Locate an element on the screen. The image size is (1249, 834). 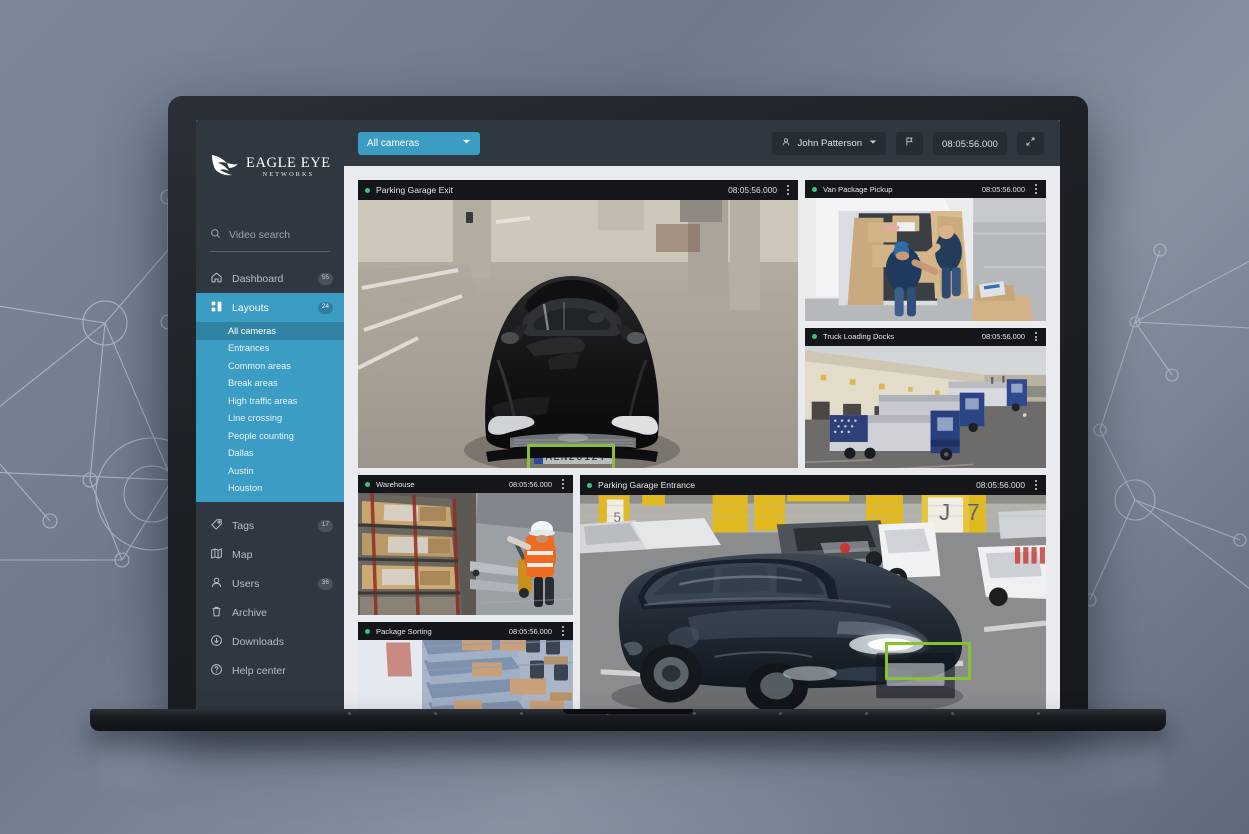
submenu-label: All cameras is located at coordinates (252, 330).